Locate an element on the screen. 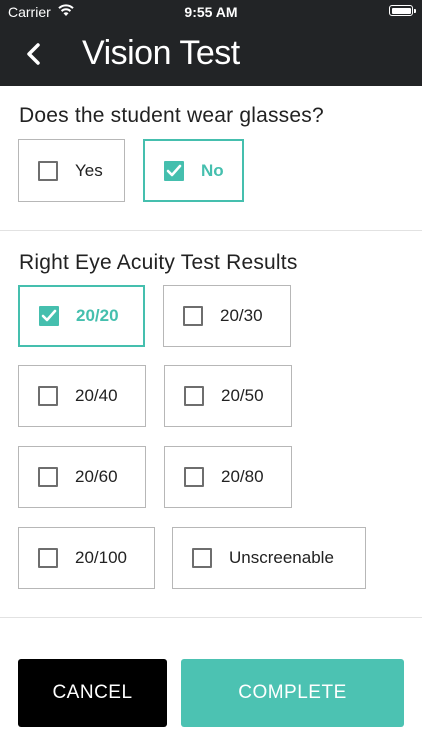  acuity-option-20-20: 20/20 is located at coordinates (81, 316).